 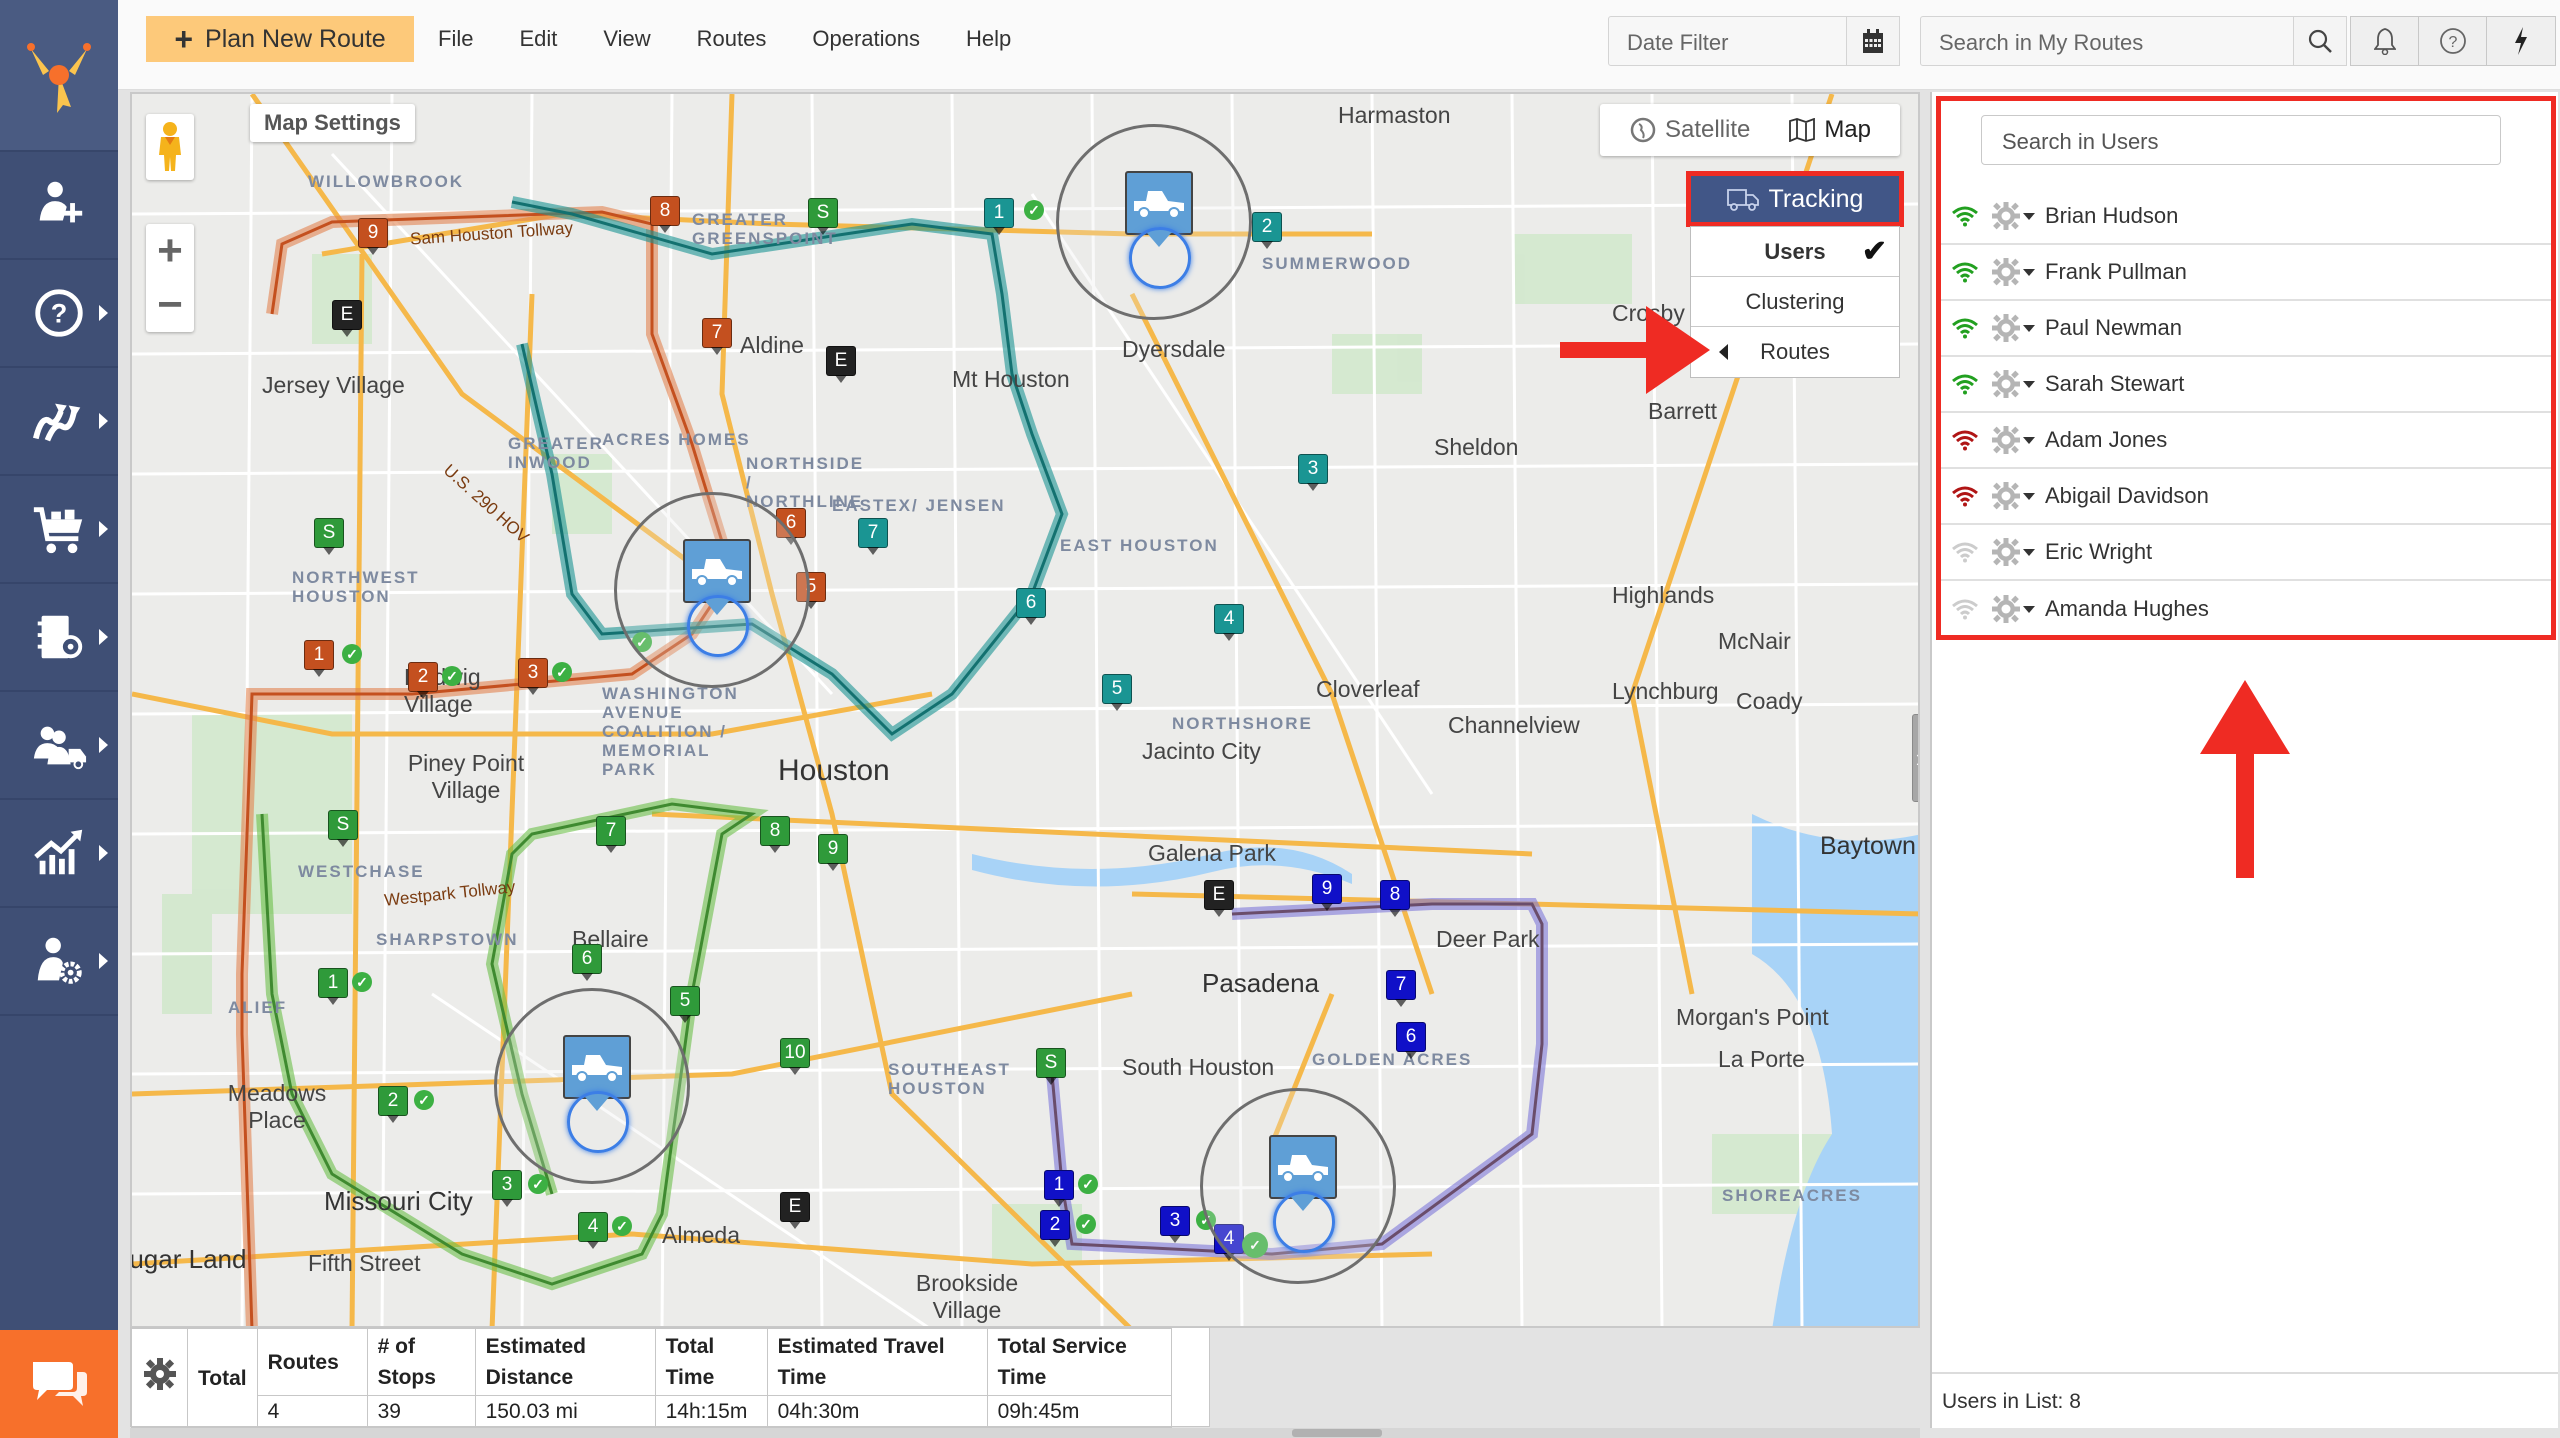 What do you see at coordinates (59, 962) in the screenshot?
I see `sidebar-item-user-settings` at bounding box center [59, 962].